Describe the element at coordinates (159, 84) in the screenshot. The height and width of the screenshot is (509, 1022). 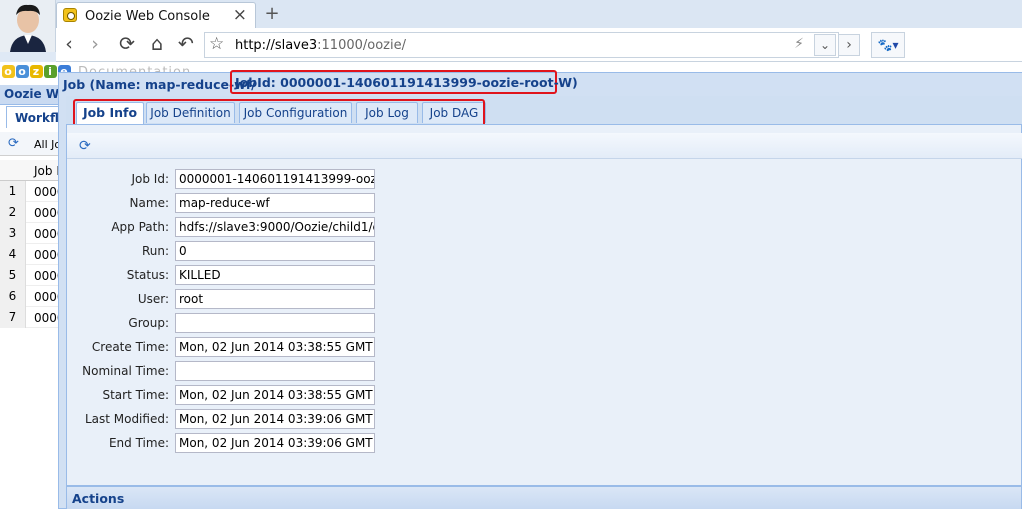
I see `job-window-title: Job (Name: map-reduce-wf/` at that location.